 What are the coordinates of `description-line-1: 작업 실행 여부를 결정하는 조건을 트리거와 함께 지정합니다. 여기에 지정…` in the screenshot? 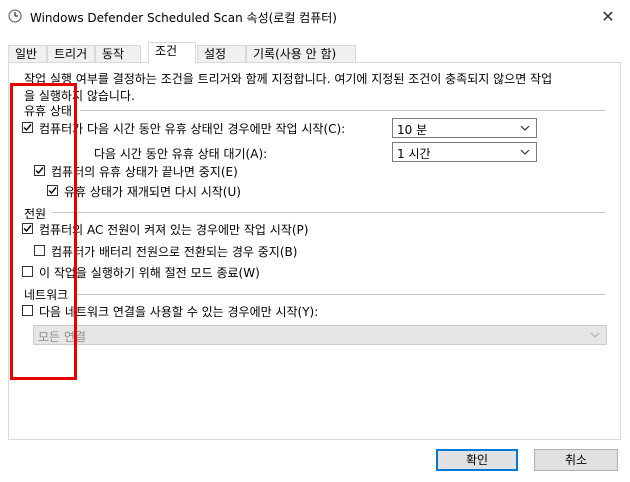 It's located at (288, 79).